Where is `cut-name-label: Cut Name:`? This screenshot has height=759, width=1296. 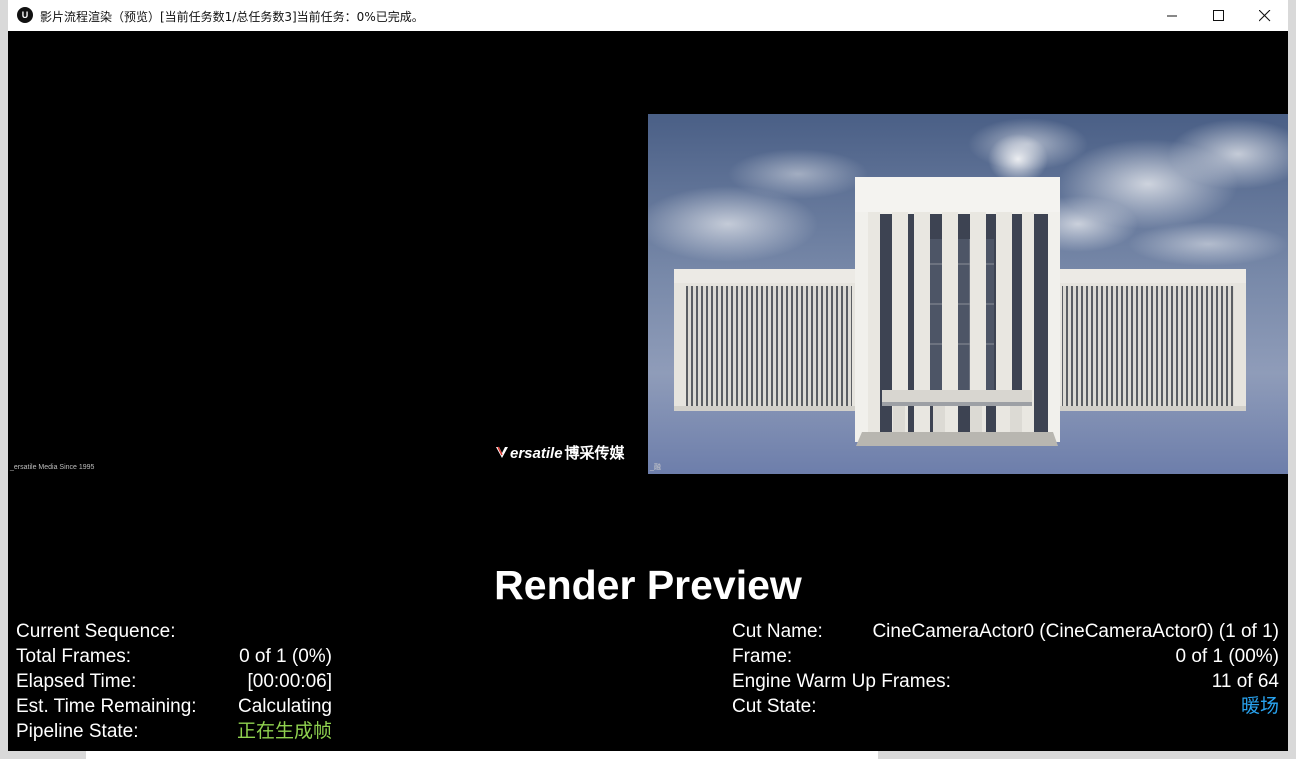
cut-name-label: Cut Name: is located at coordinates (777, 631).